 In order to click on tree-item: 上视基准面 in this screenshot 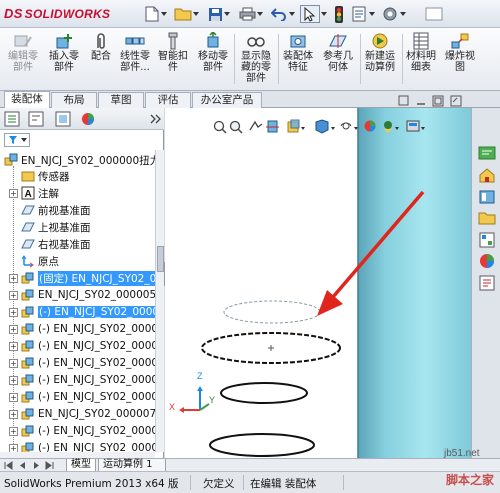, I will do `click(56, 227)`.